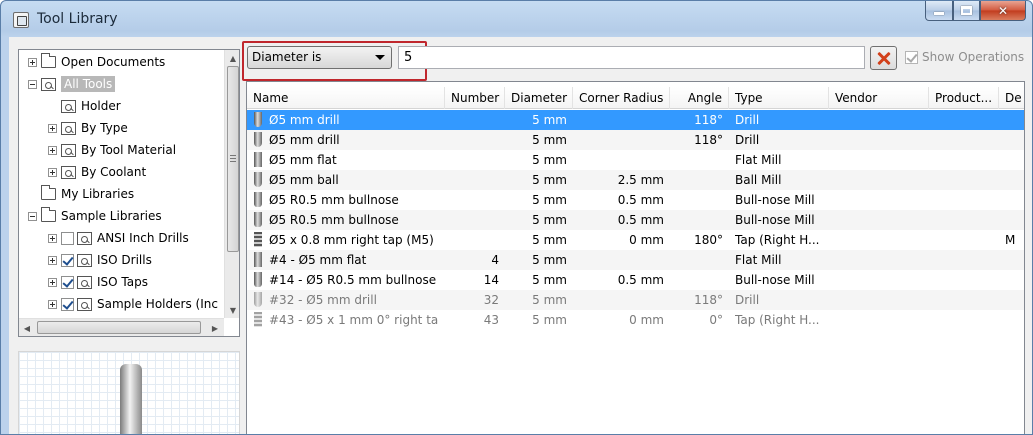  What do you see at coordinates (1011, 98) in the screenshot?
I see `column-header-de: De` at bounding box center [1011, 98].